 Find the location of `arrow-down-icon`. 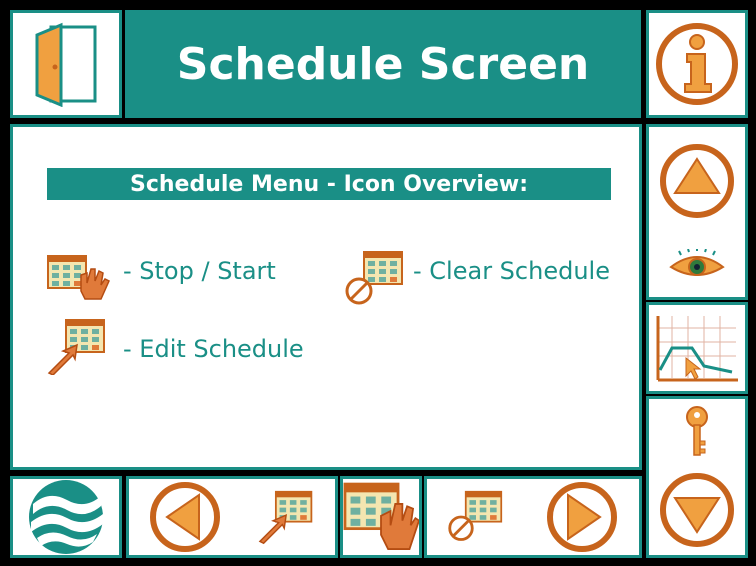

arrow-down-icon is located at coordinates (697, 510).